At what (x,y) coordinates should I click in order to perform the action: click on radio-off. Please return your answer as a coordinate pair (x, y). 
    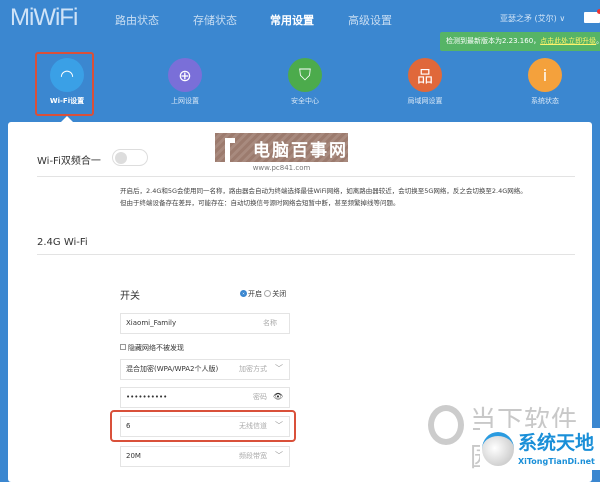
    Looking at the image, I should click on (268, 293).